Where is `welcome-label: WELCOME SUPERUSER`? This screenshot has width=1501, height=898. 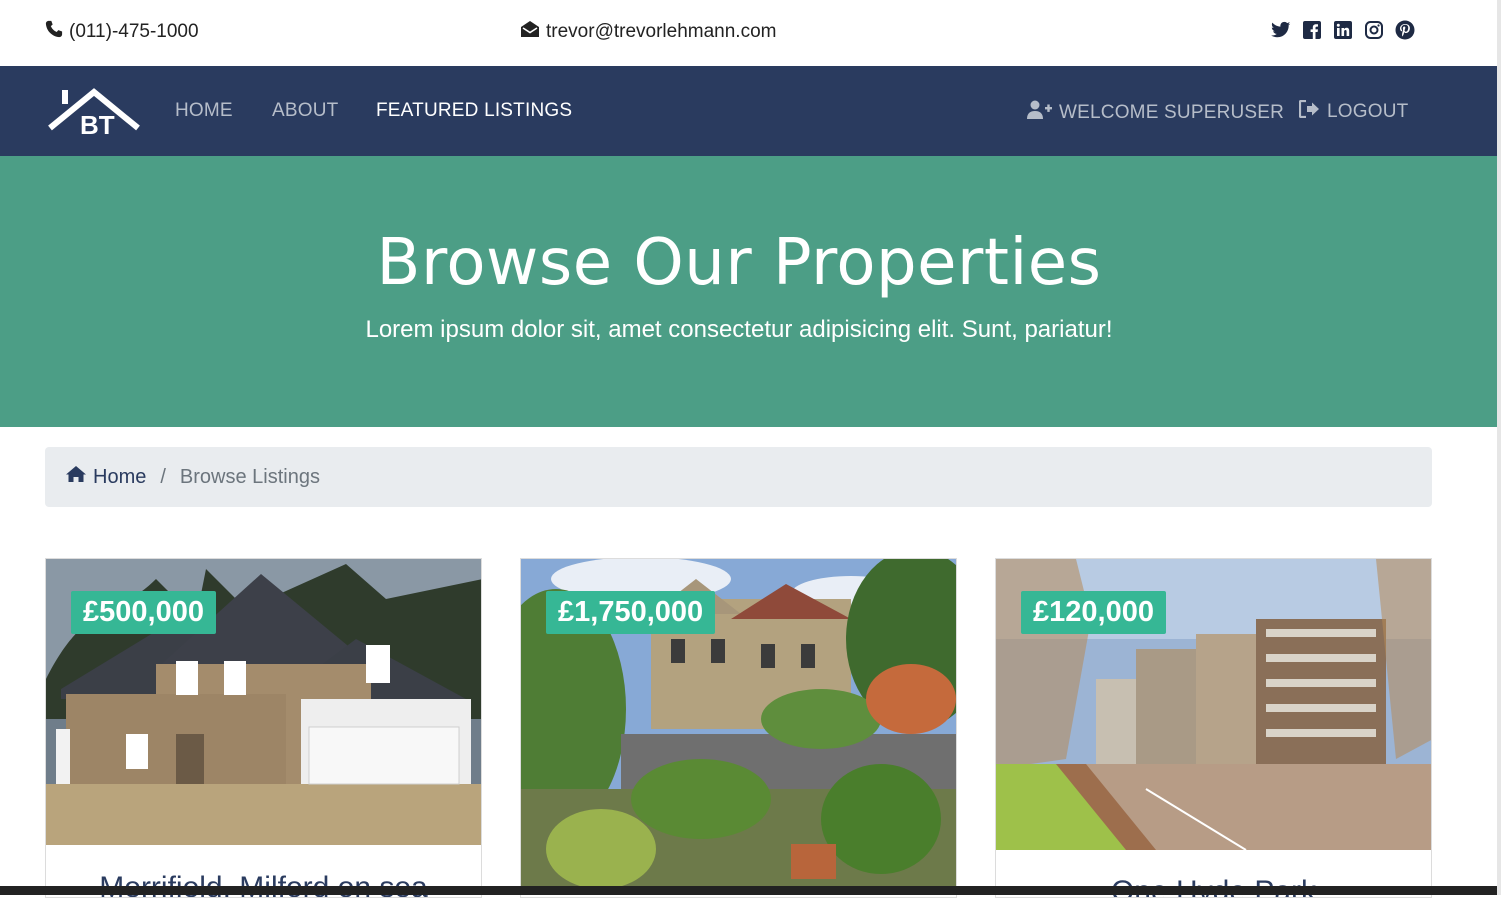 welcome-label: WELCOME SUPERUSER is located at coordinates (1172, 112).